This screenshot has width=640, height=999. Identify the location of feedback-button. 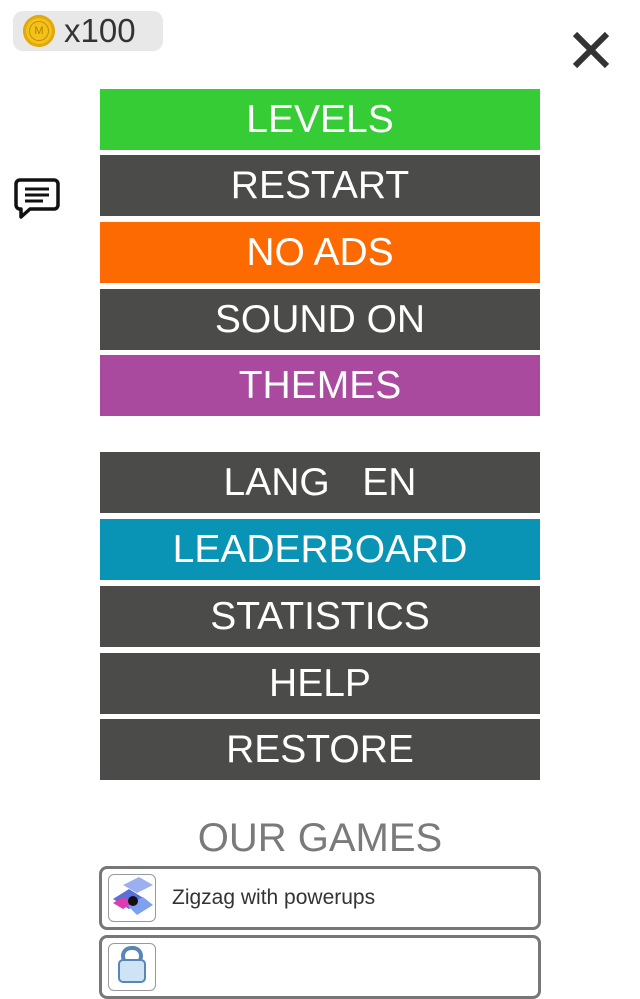
(37, 199).